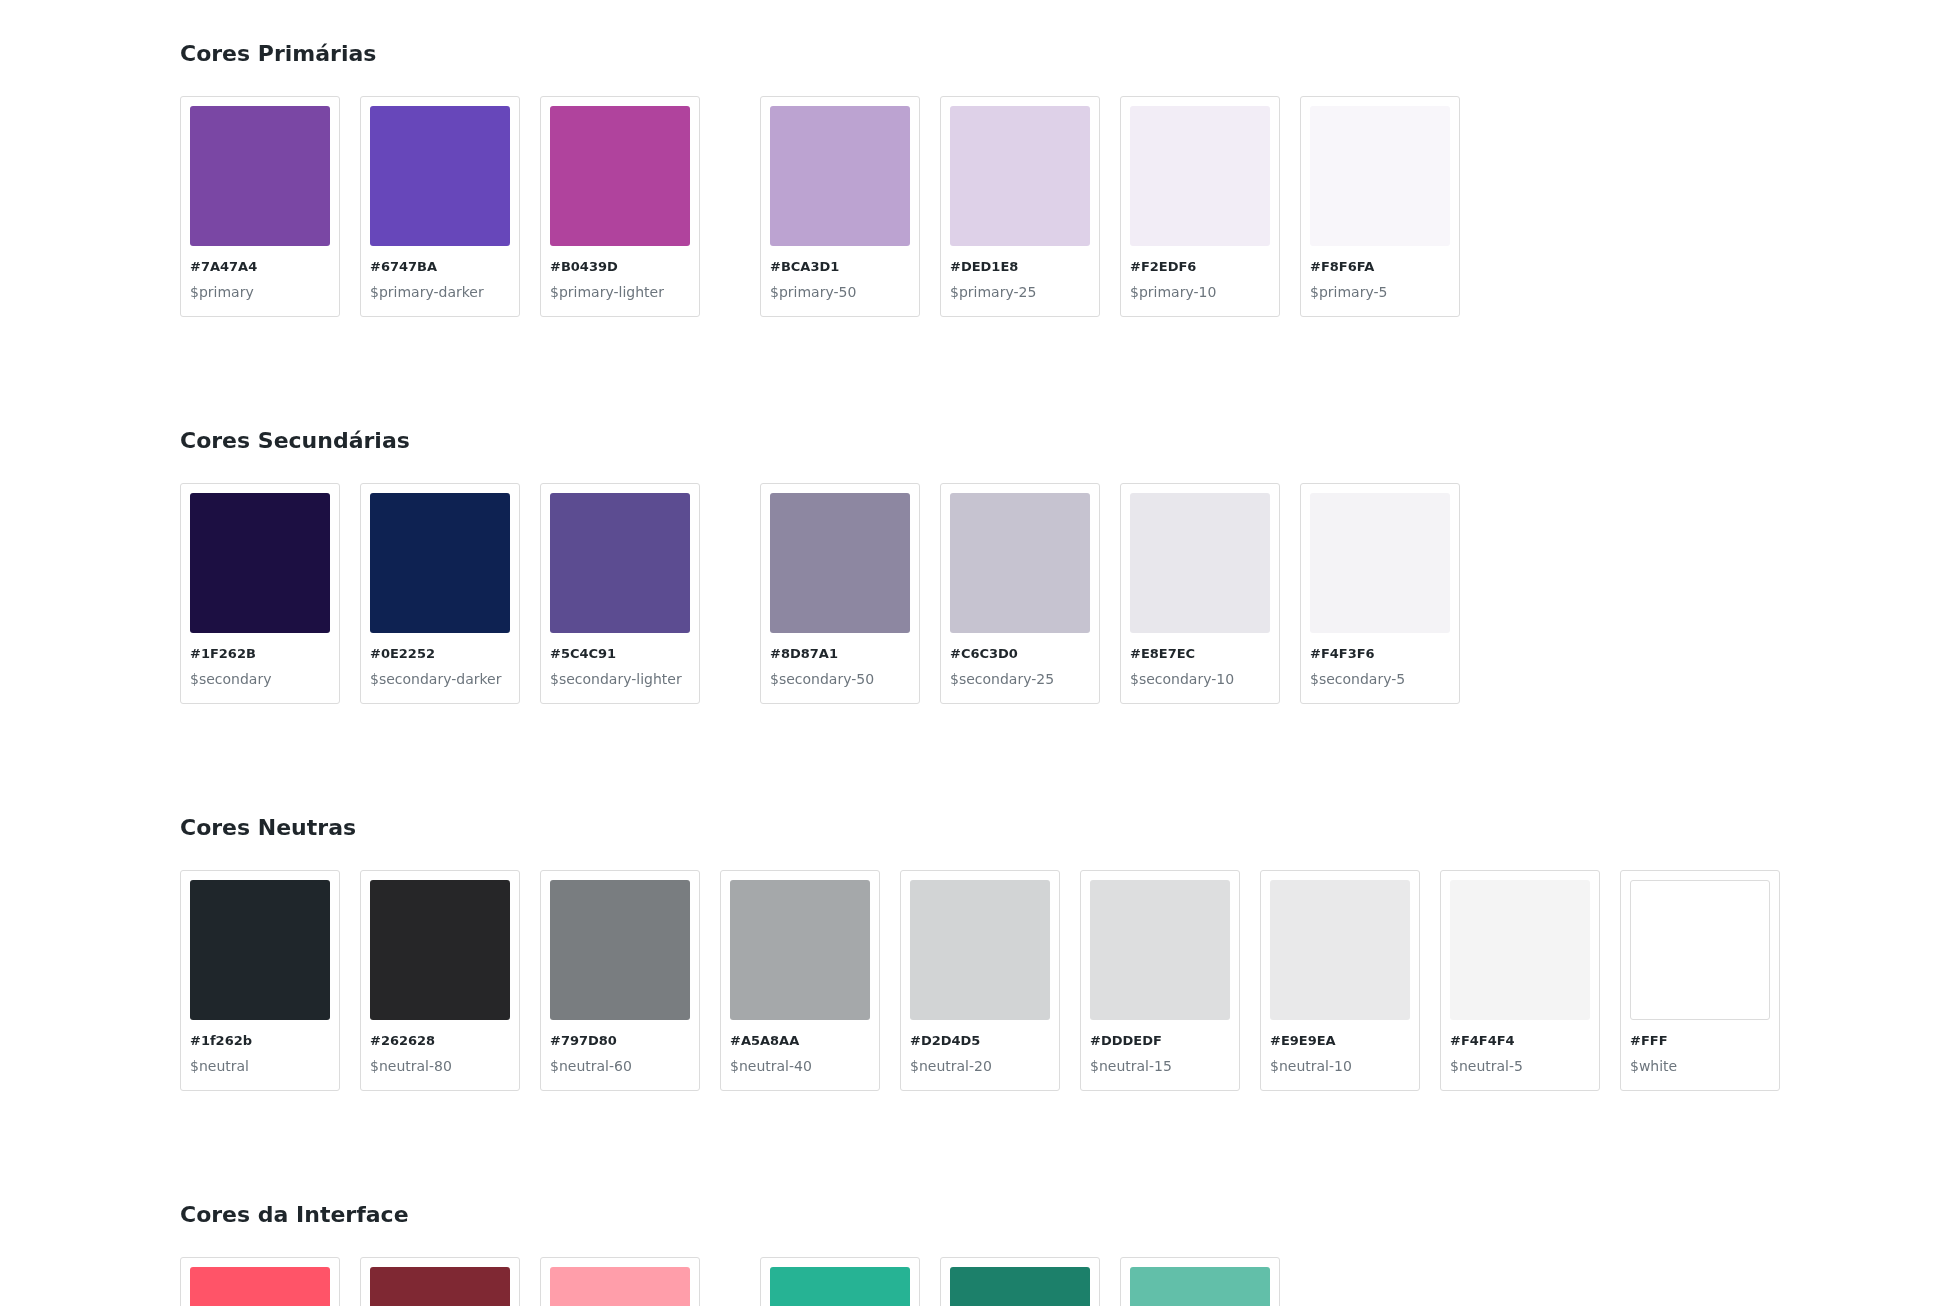  What do you see at coordinates (1303, 1041) in the screenshot?
I see `hex-code: #E9E9EA` at bounding box center [1303, 1041].